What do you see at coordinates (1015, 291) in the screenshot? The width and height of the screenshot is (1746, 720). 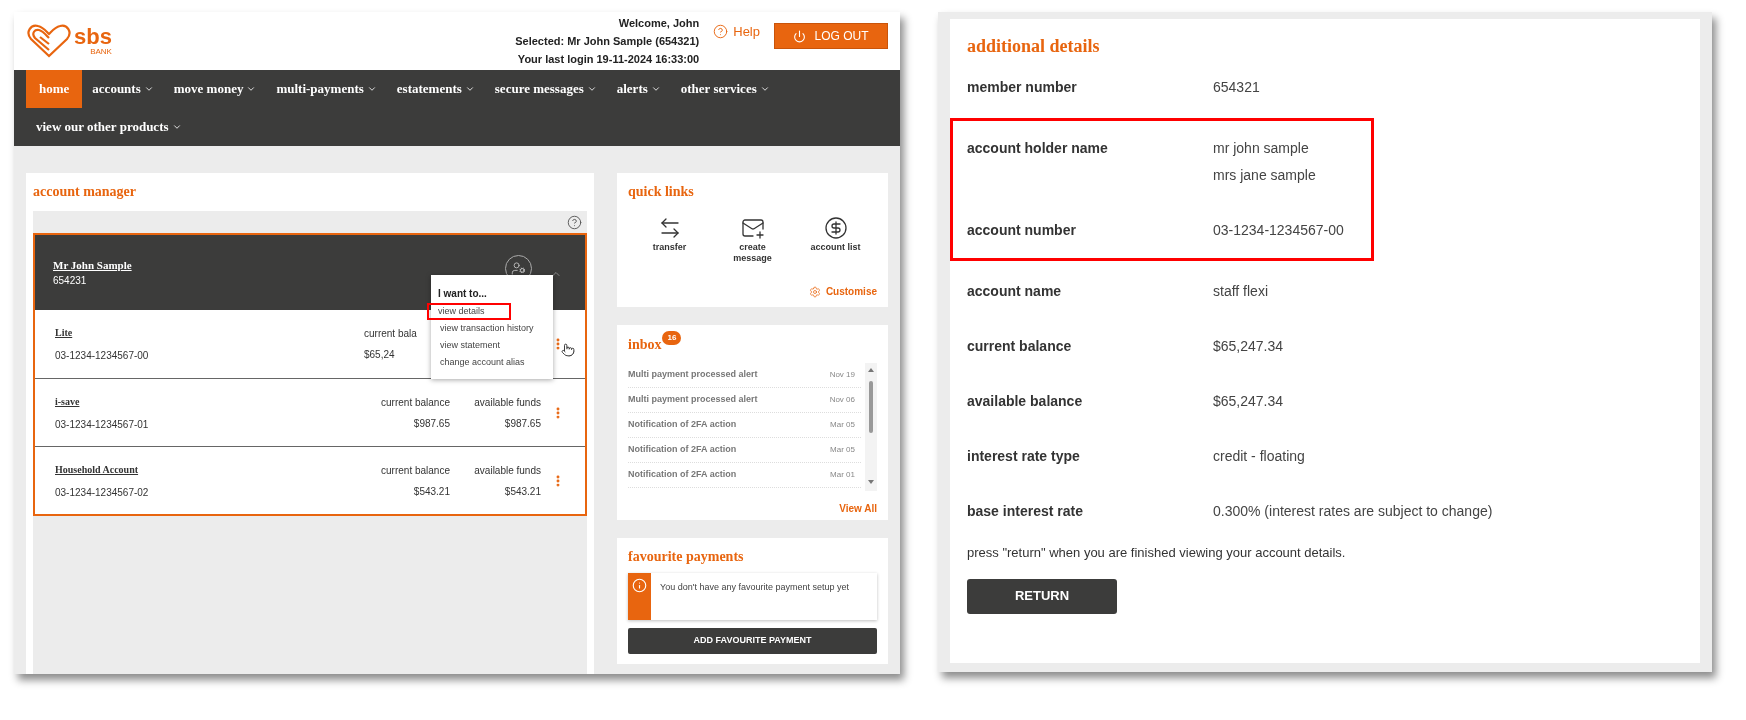 I see `detail-label: account name` at bounding box center [1015, 291].